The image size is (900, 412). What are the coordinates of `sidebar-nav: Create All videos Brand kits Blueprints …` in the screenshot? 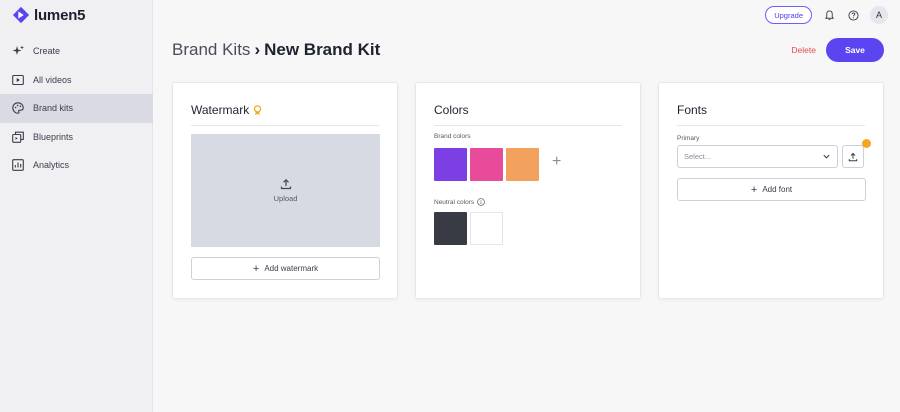 It's located at (76, 108).